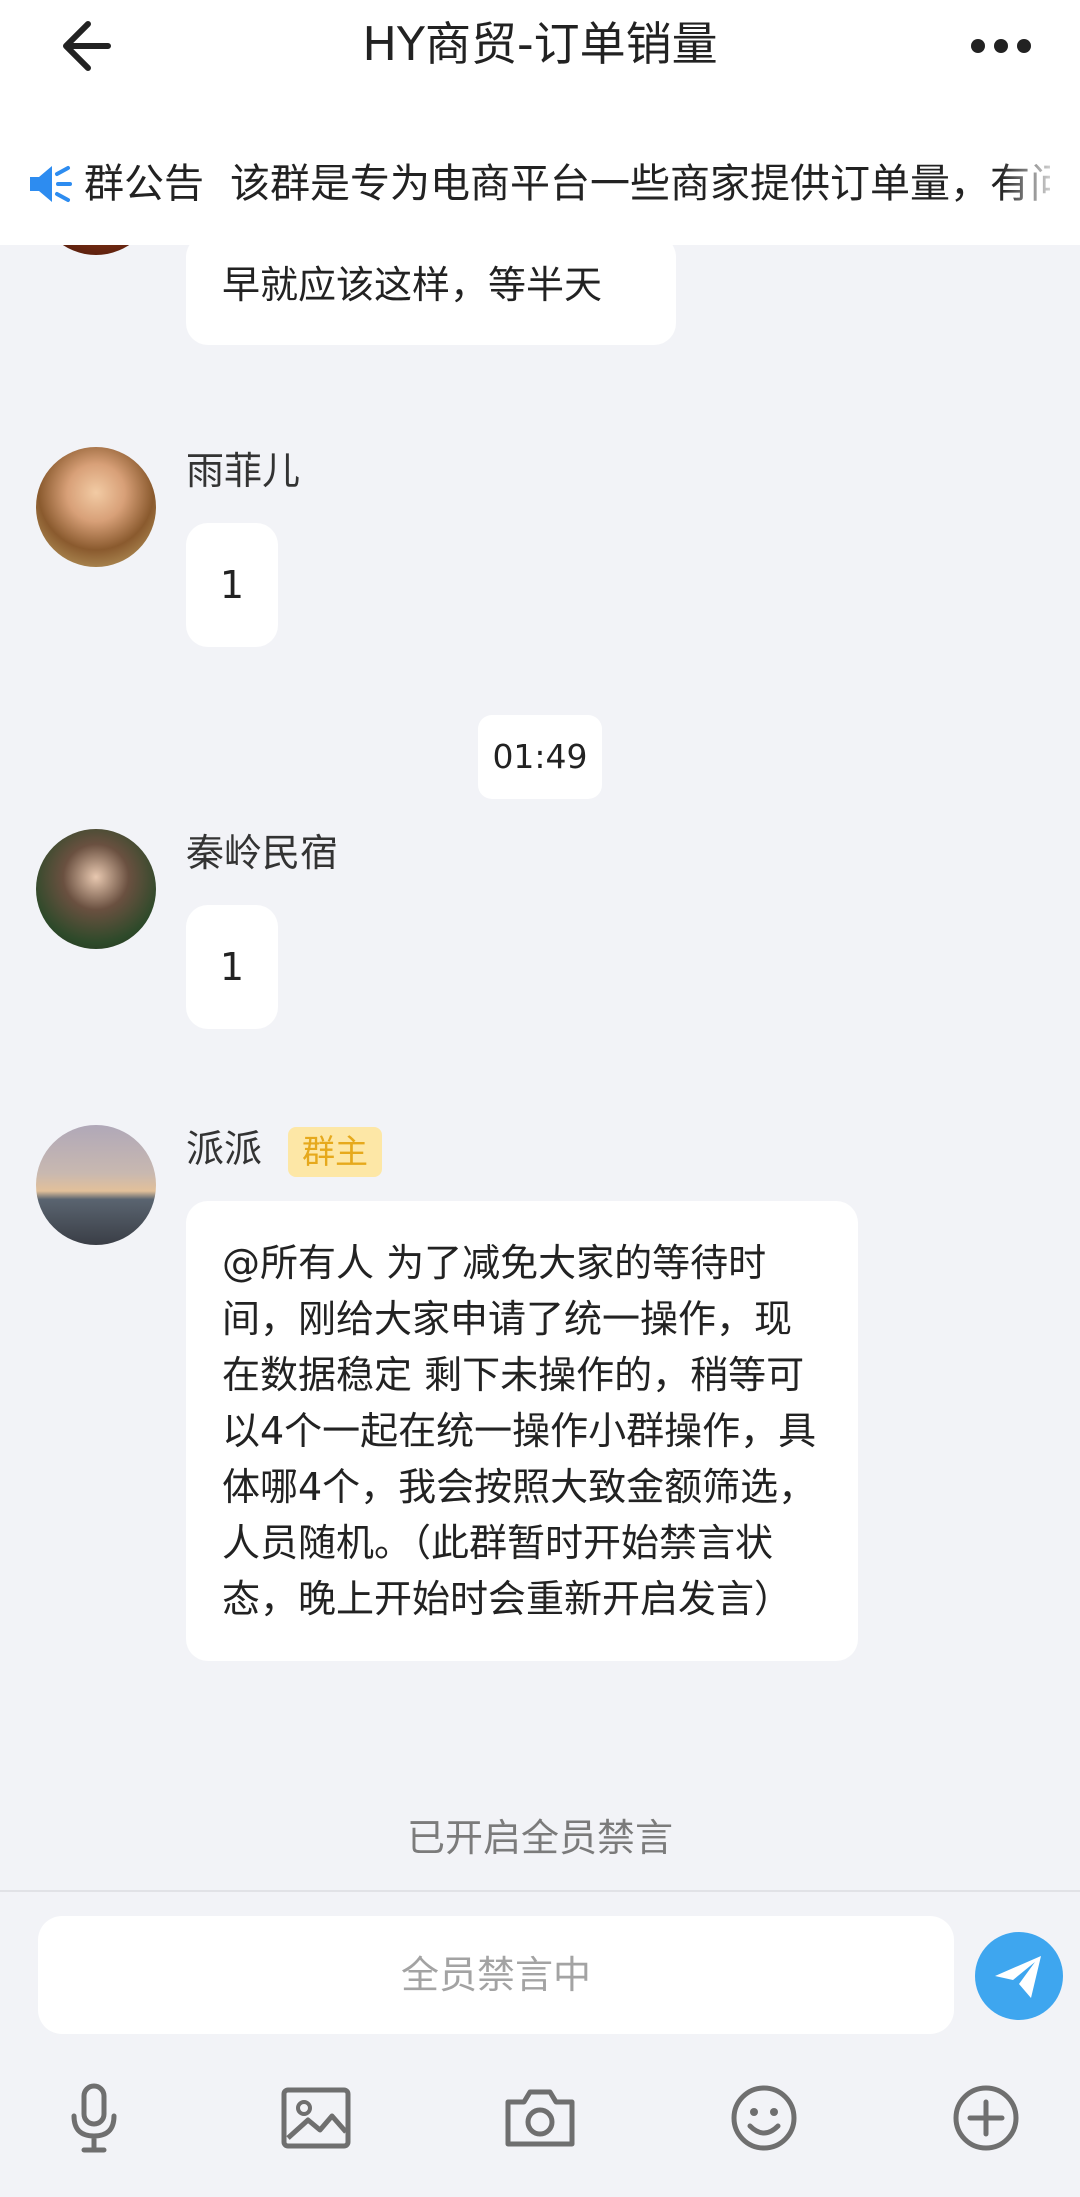 This screenshot has height=2197, width=1080. I want to click on voice-button, so click(94, 2118).